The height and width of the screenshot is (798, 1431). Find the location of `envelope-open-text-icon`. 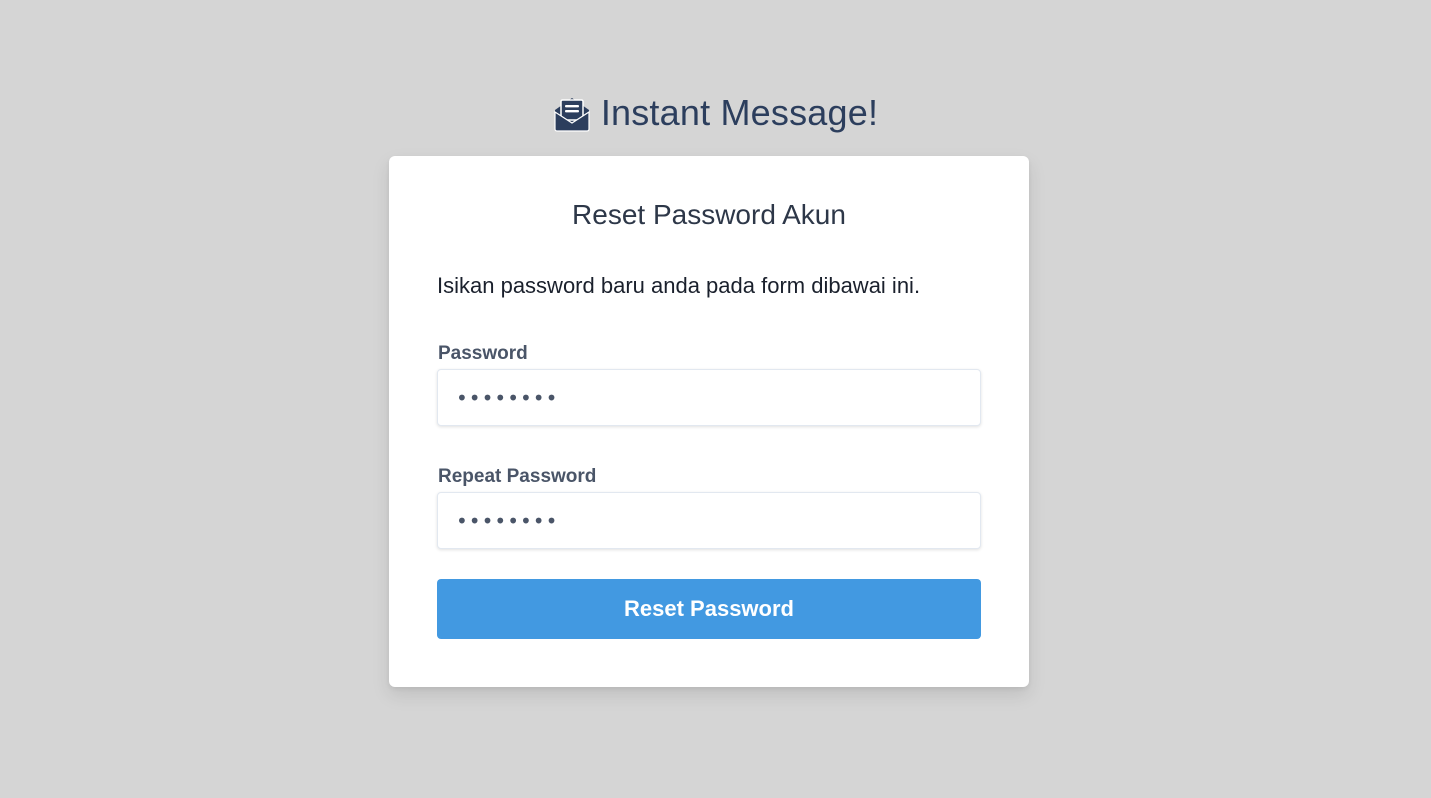

envelope-open-text-icon is located at coordinates (572, 115).